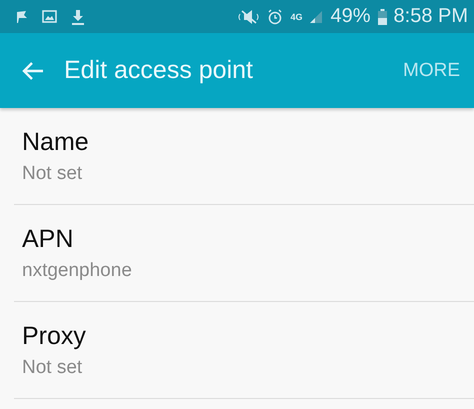 This screenshot has width=474, height=409. Describe the element at coordinates (275, 16) in the screenshot. I see `alarm-icon` at that location.